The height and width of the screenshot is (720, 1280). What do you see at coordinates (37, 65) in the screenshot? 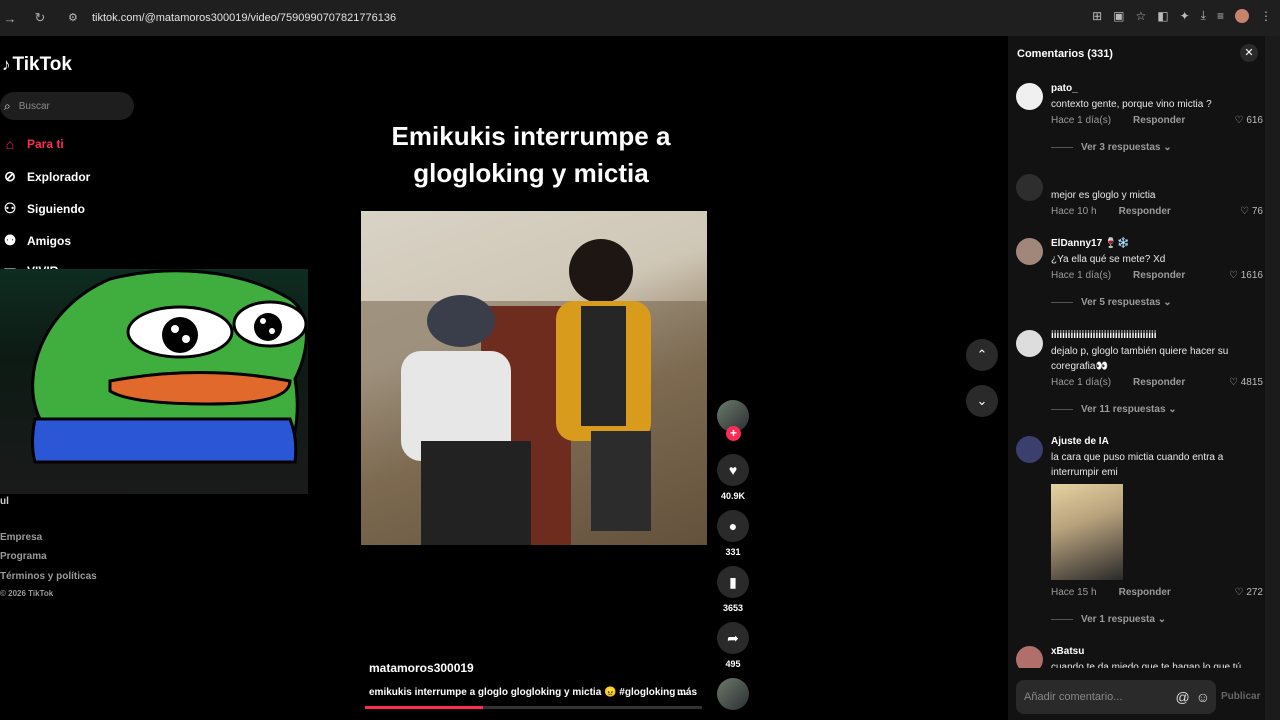
I see `tiktok-logo: ♪ TikTok` at bounding box center [37, 65].